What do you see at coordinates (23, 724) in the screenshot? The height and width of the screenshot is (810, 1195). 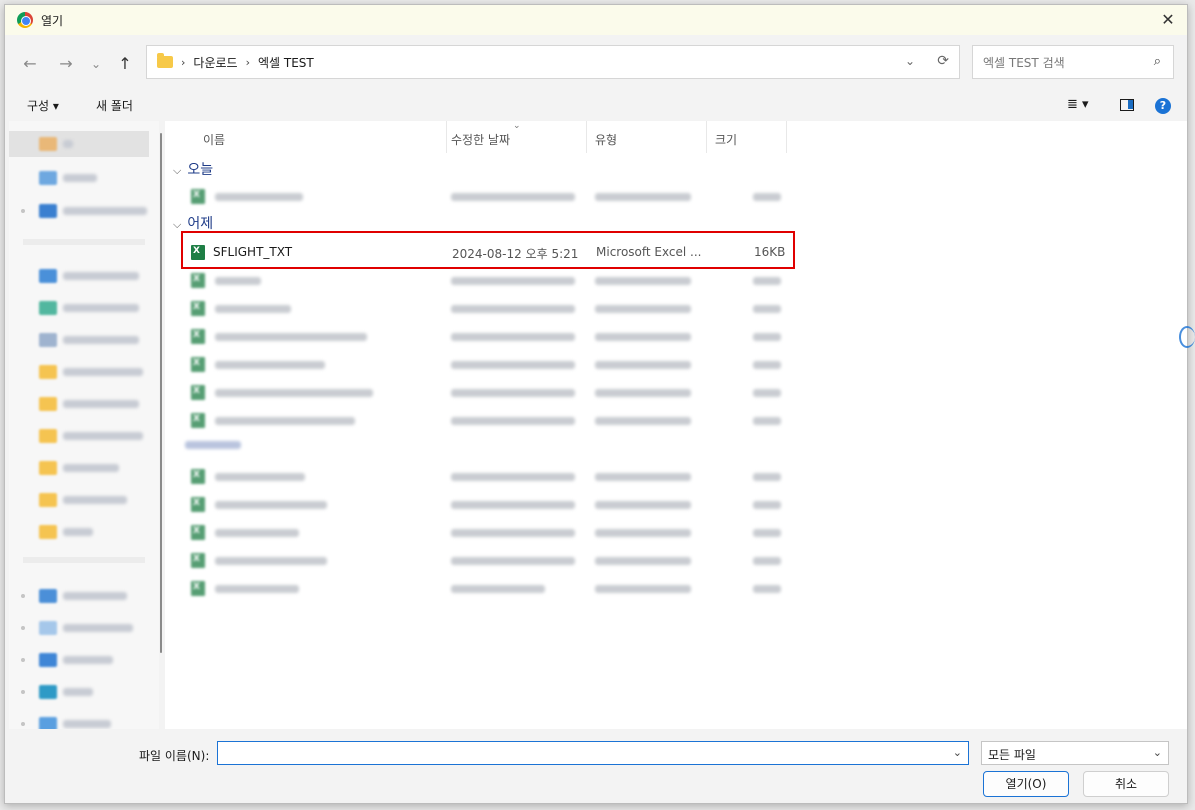 I see `expand-icon` at bounding box center [23, 724].